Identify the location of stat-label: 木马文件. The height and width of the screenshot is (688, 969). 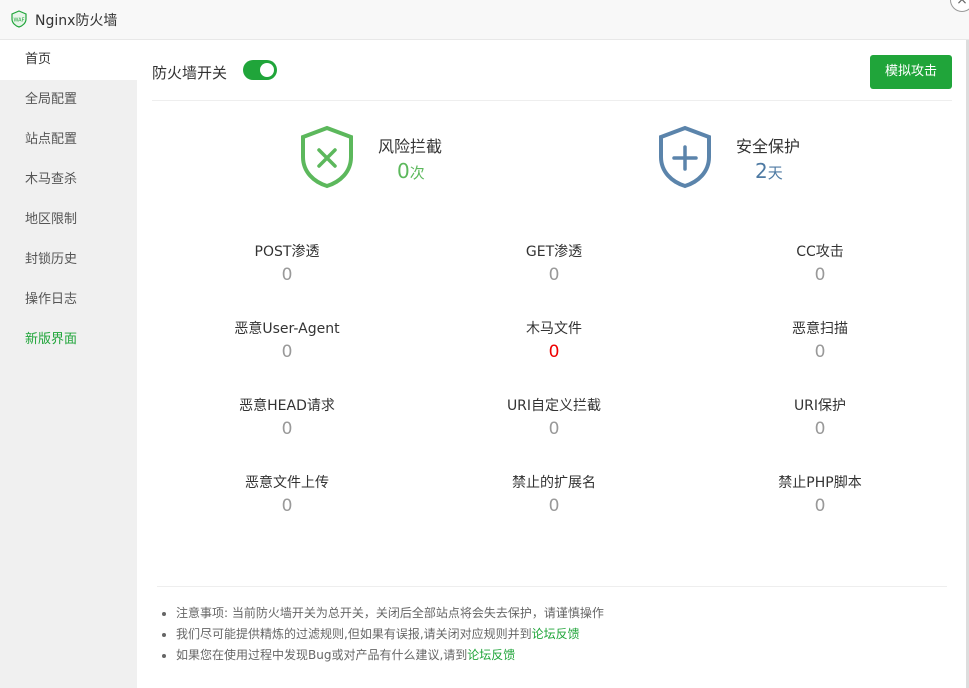
(554, 329).